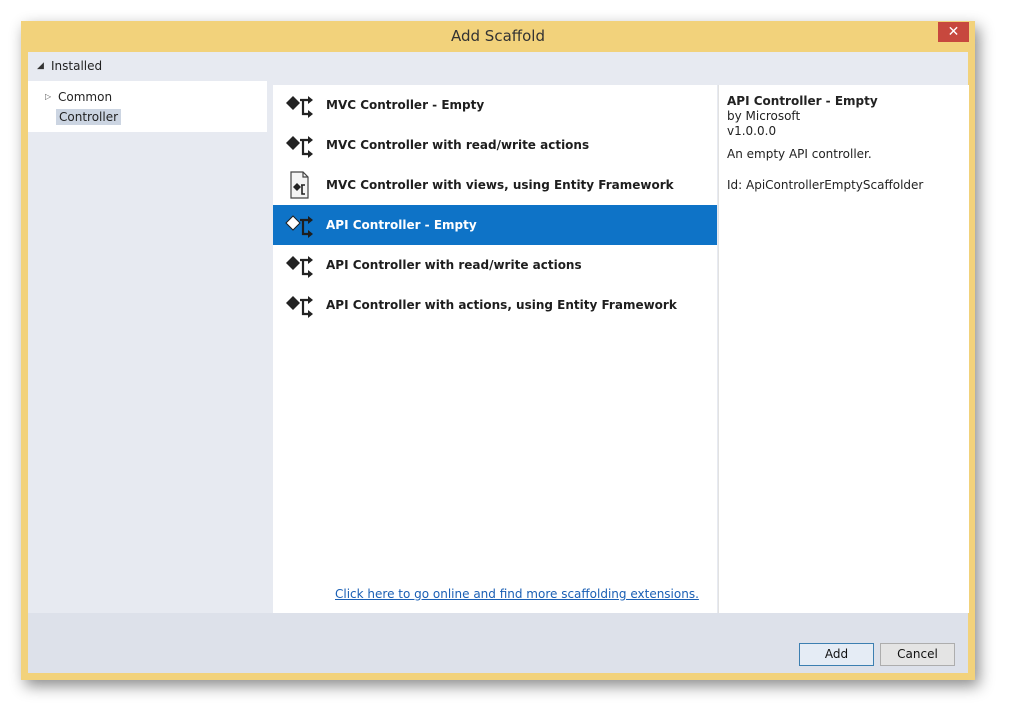  I want to click on tree-item-common: Common, so click(85, 97).